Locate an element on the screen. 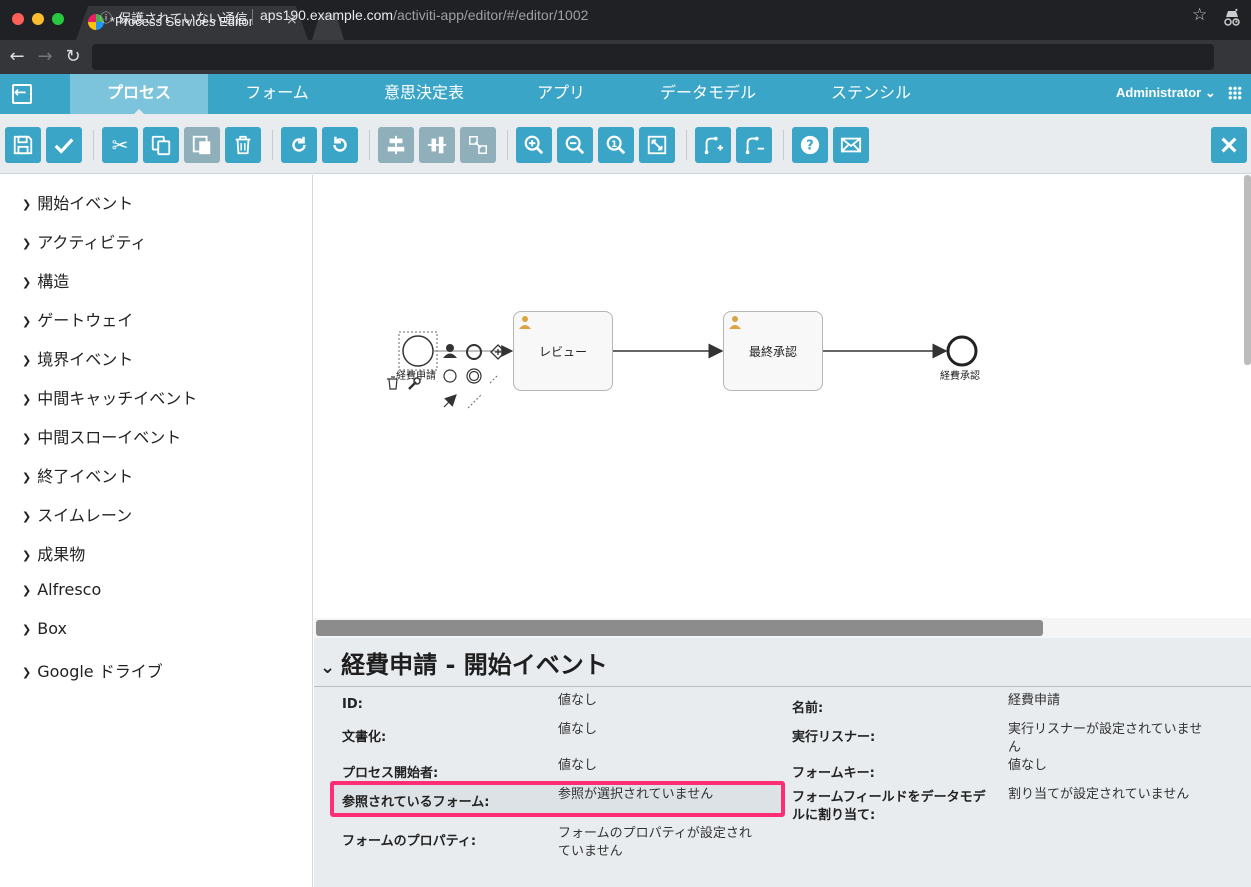 This screenshot has width=1251, height=887. end-event-label: 経費承認 is located at coordinates (960, 376).